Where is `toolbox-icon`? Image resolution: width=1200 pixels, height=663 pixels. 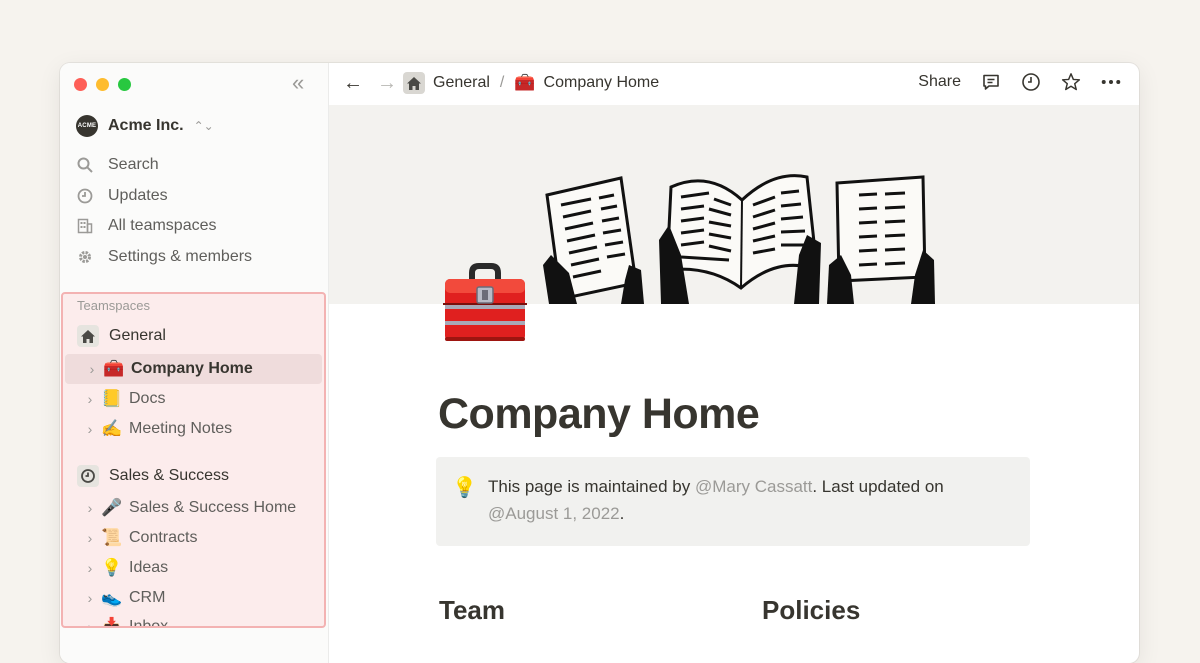 toolbox-icon is located at coordinates (485, 303).